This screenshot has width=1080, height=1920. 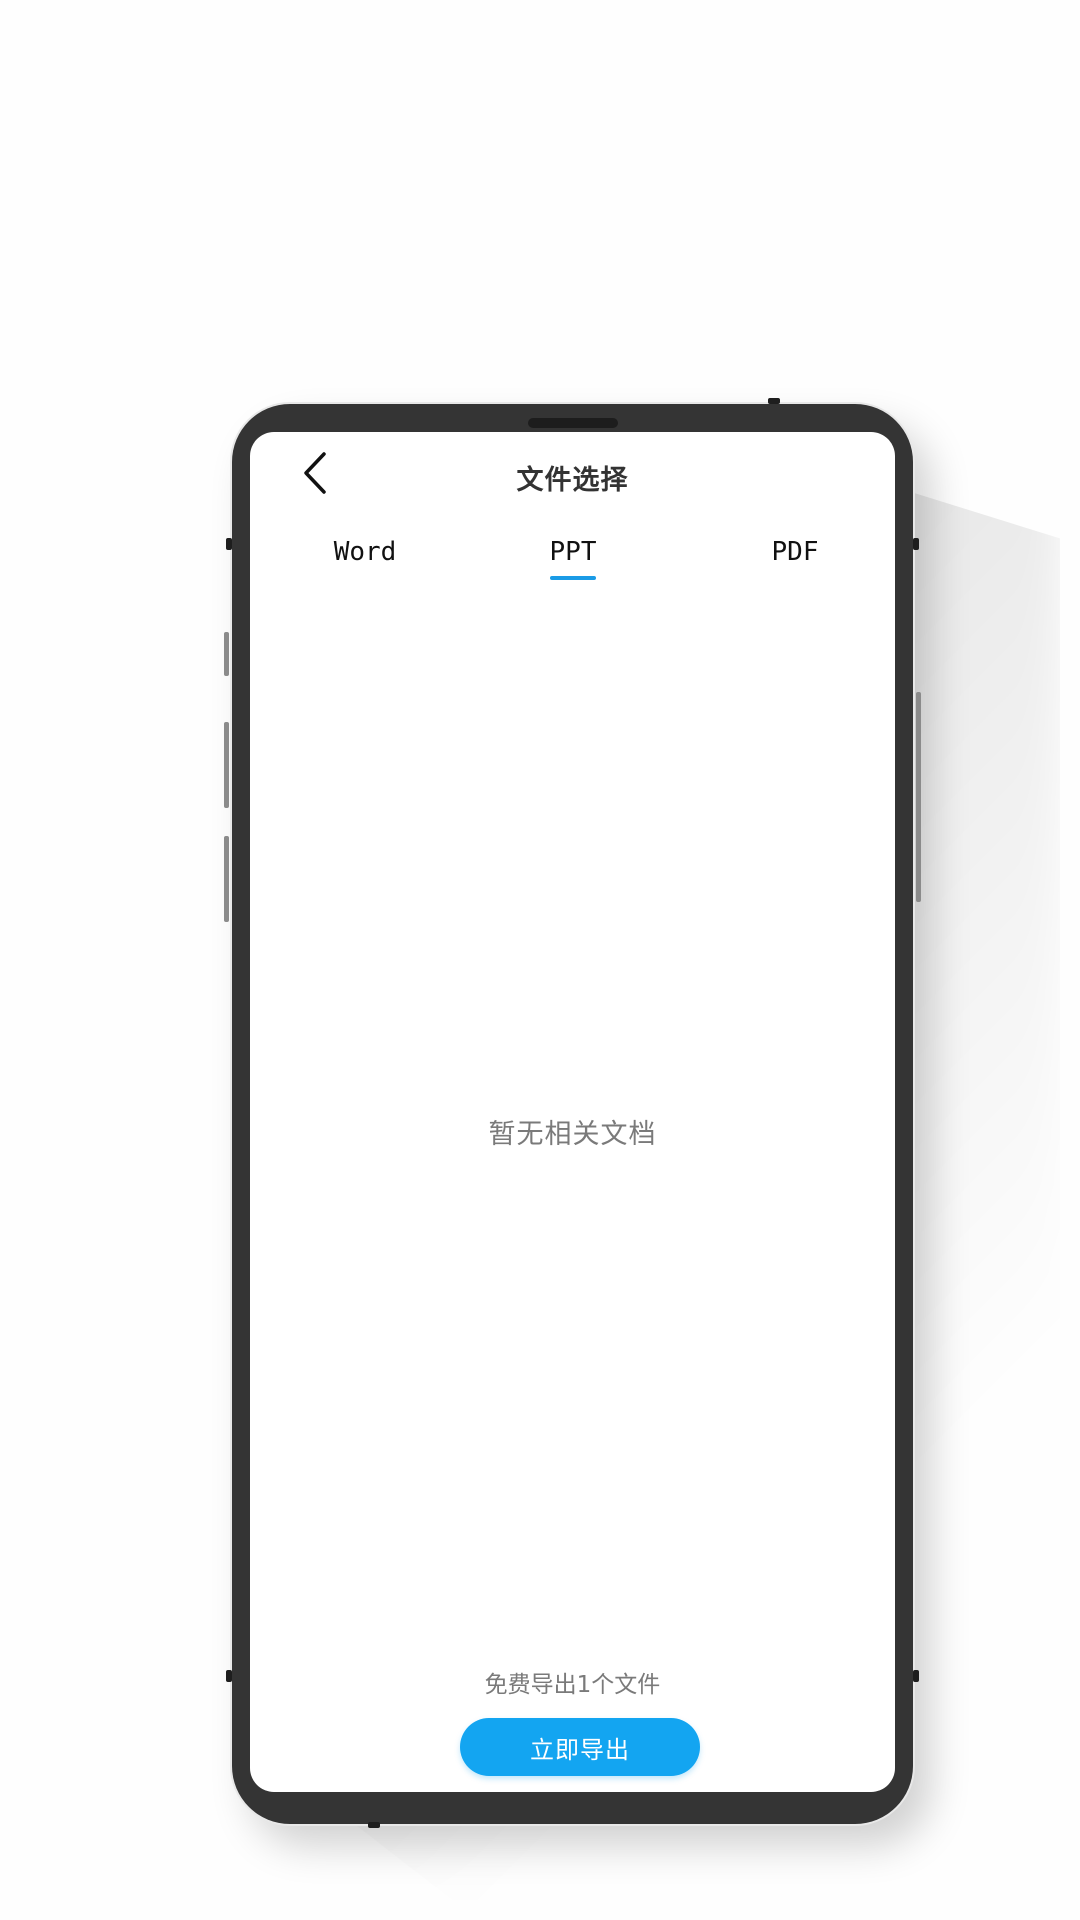 I want to click on file-type-tabs: Word PPT PDF, so click(x=572, y=562).